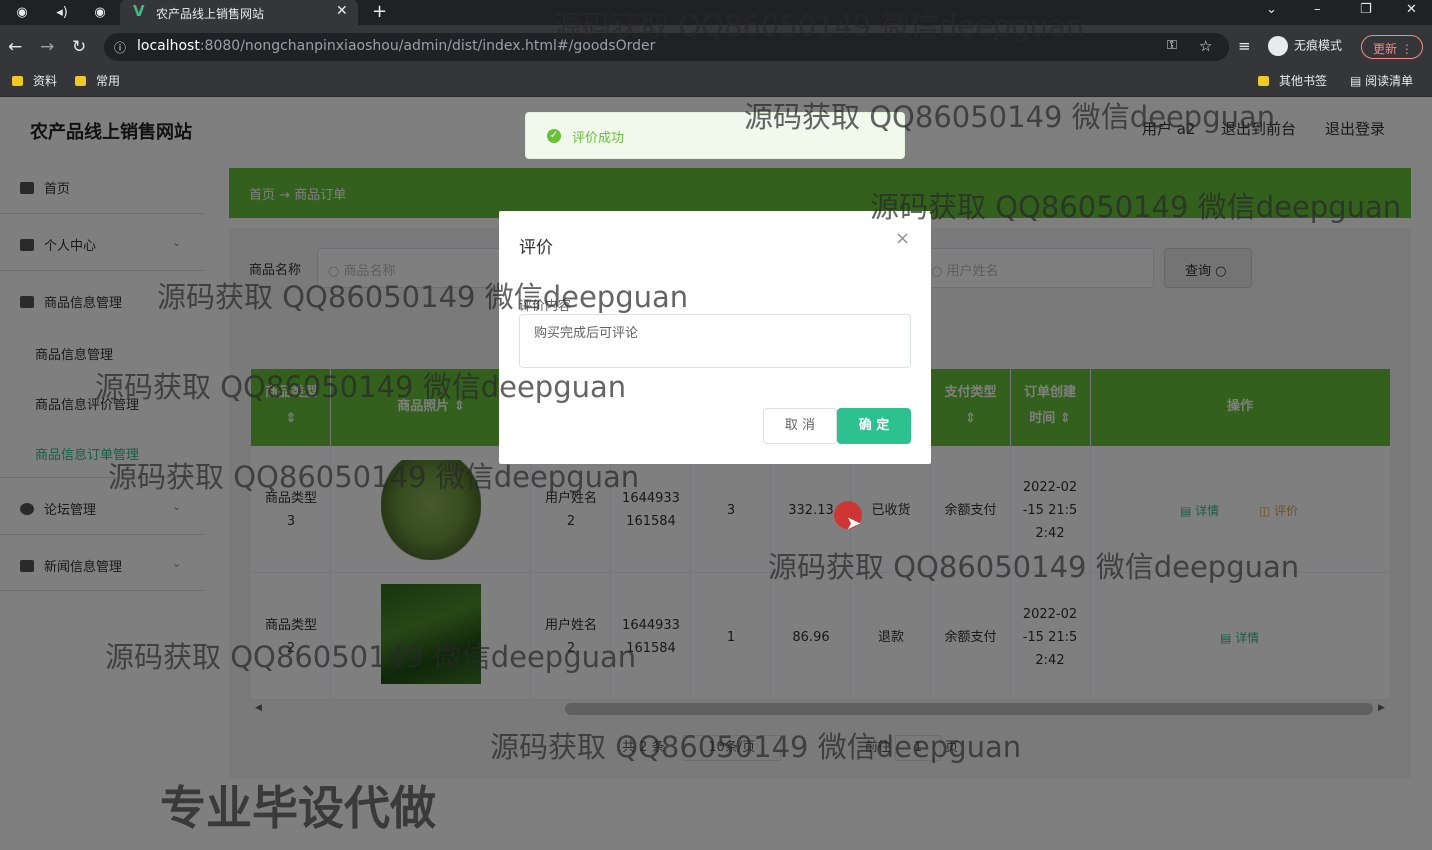 This screenshot has height=850, width=1432. What do you see at coordinates (62, 13) in the screenshot?
I see `speaker-icon: ◂)` at bounding box center [62, 13].